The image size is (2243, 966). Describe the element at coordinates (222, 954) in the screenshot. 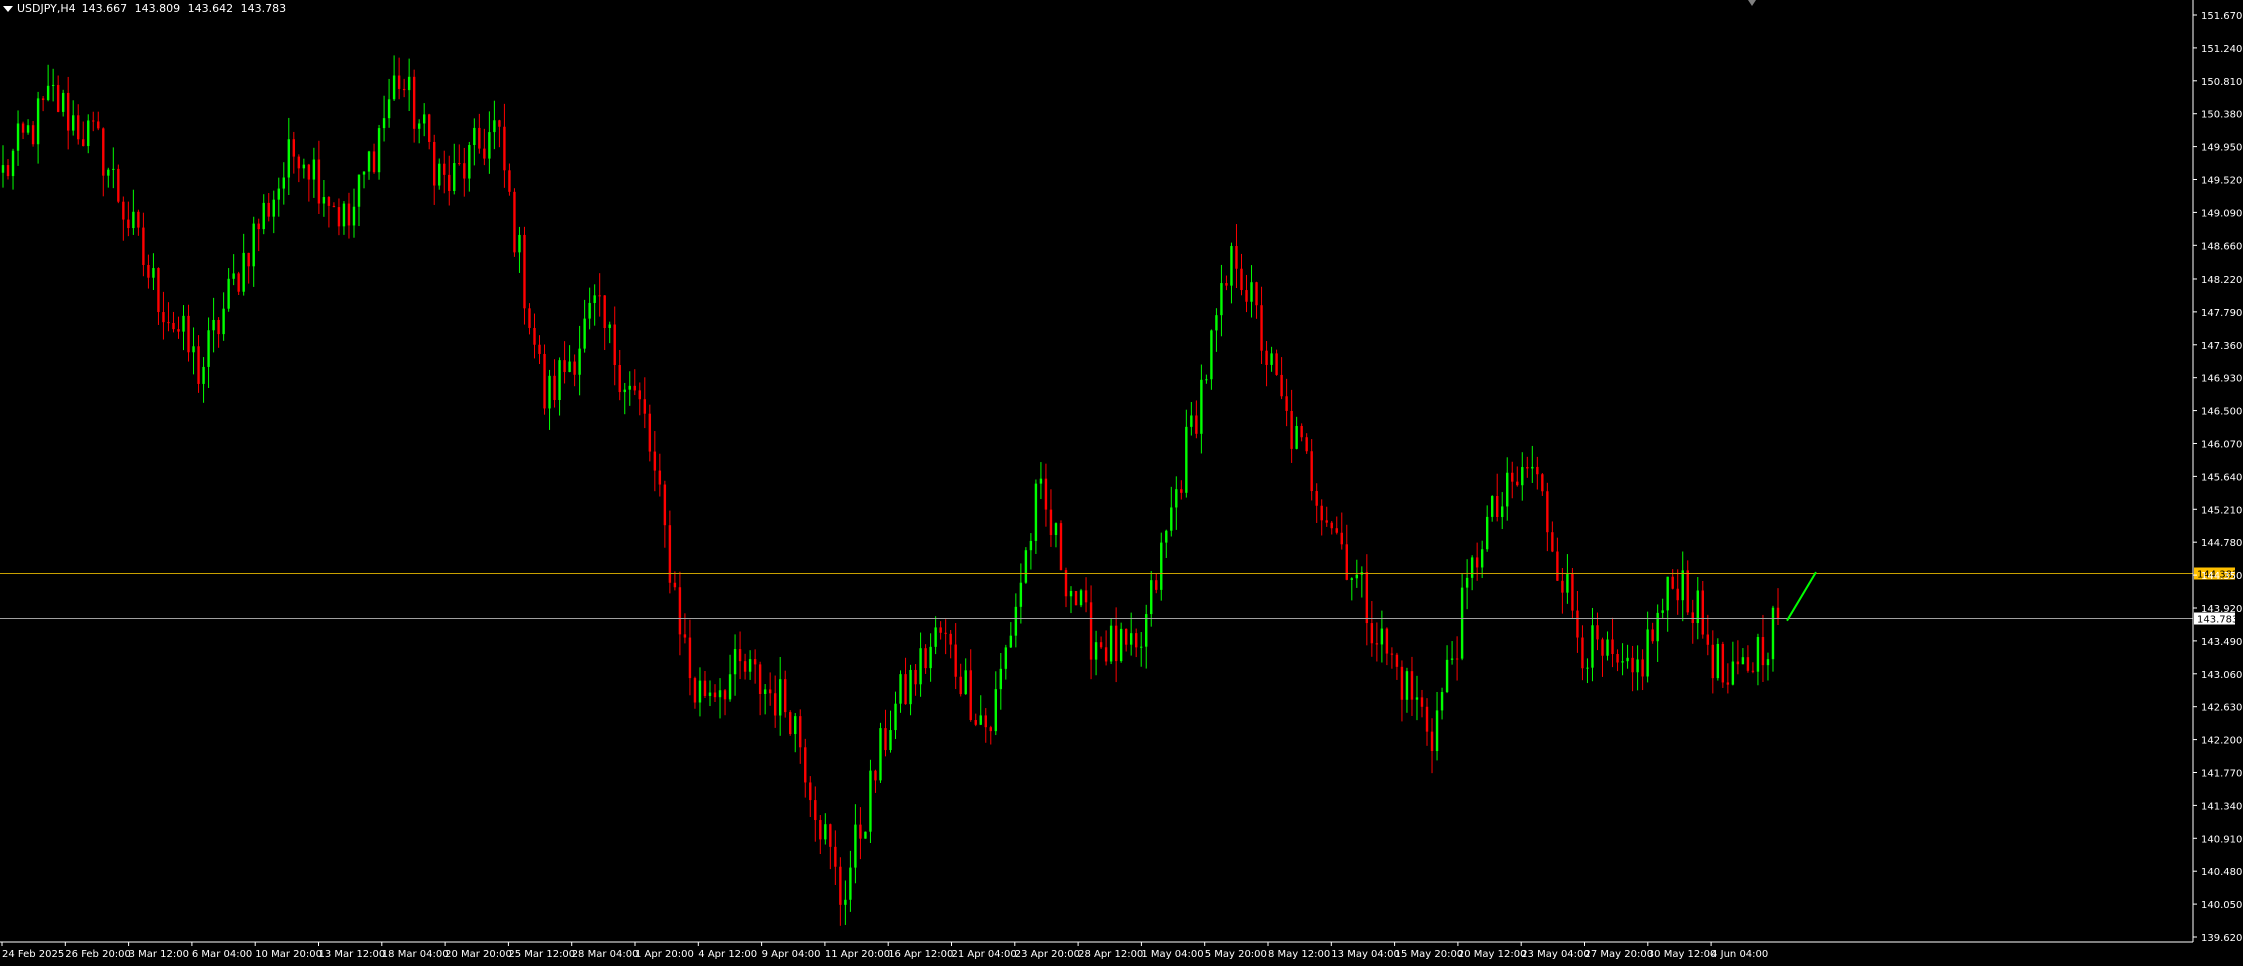

I see `time-tick-label: 6 Mar 04:00` at that location.